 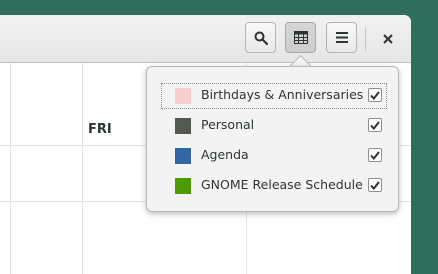 I want to click on calendar-row-gnome-release: GNOME Release Schedule, so click(x=274, y=186).